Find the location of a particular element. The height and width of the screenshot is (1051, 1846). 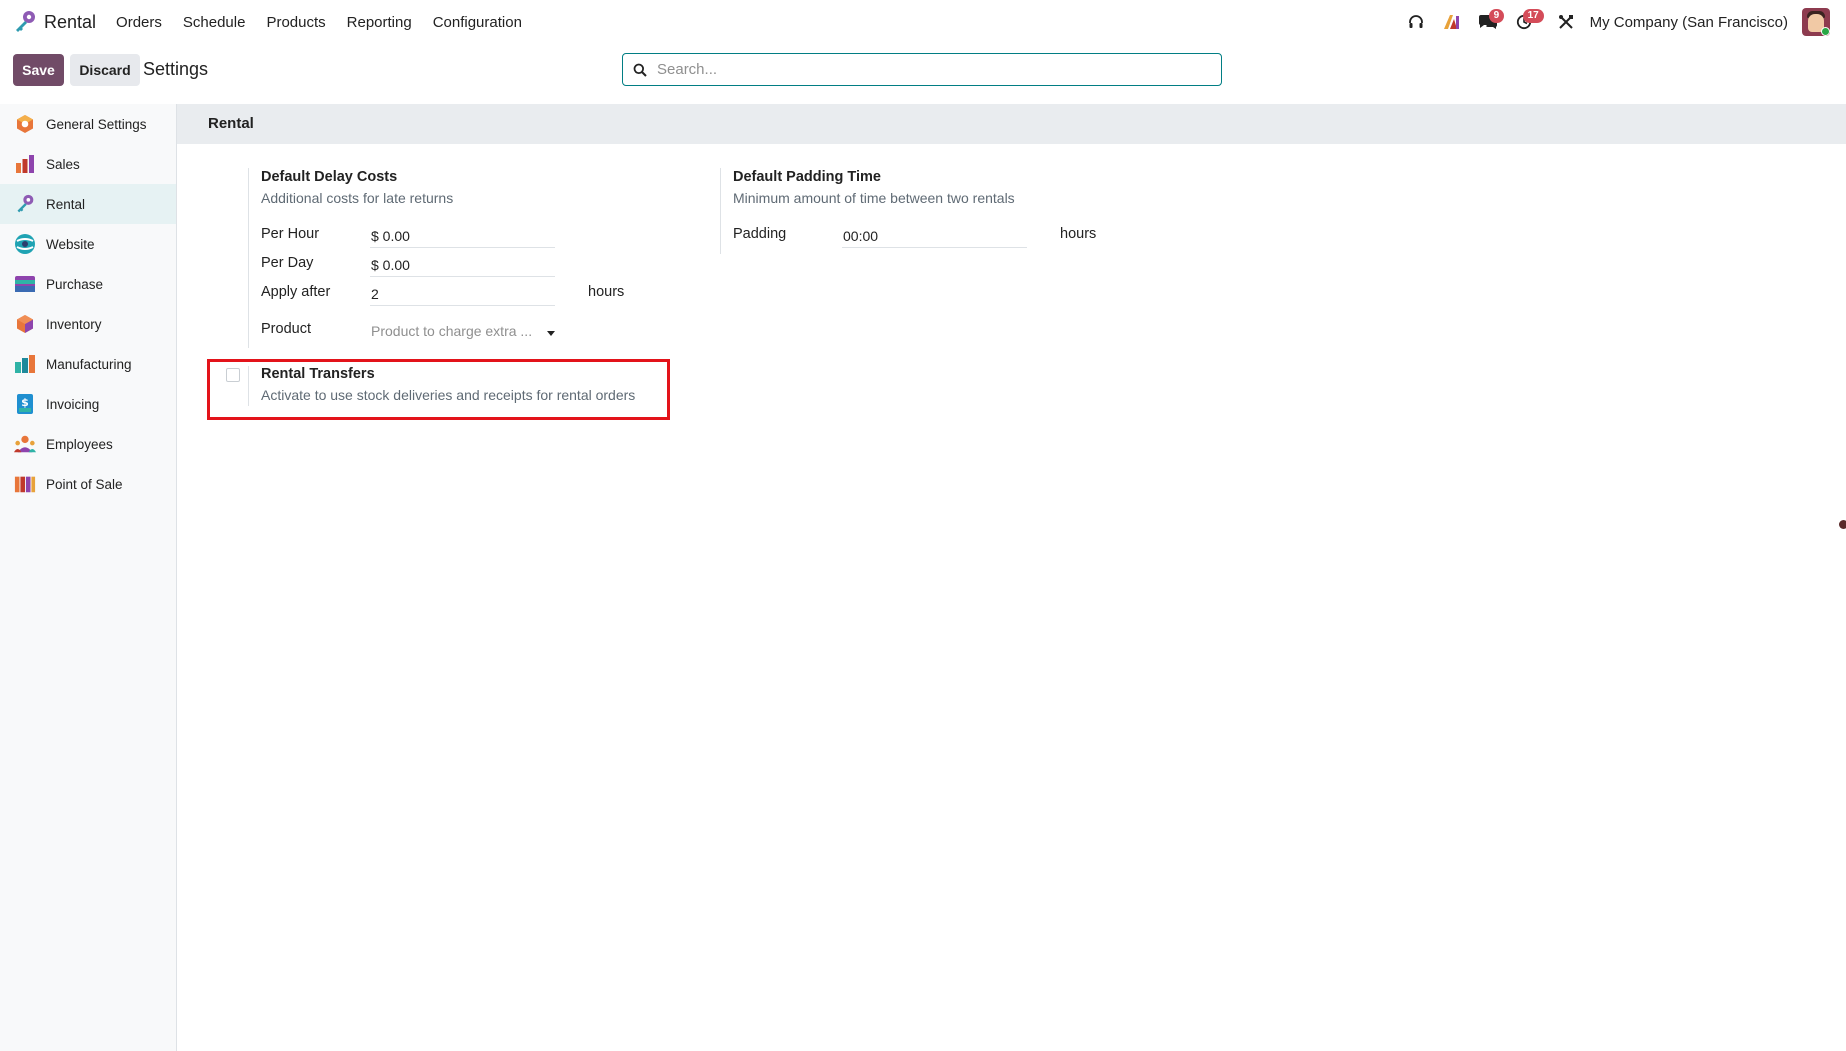

app-brand: Rental is located at coordinates (54, 22).